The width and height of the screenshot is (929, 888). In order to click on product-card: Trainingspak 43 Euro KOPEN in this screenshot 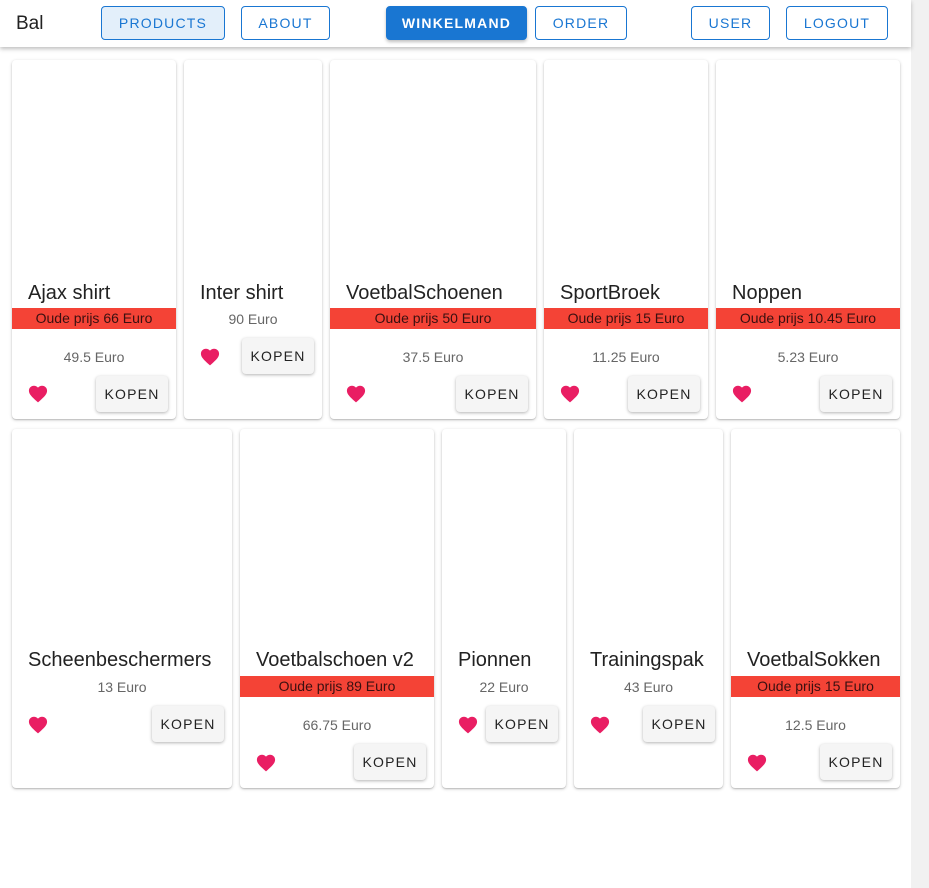, I will do `click(648, 608)`.